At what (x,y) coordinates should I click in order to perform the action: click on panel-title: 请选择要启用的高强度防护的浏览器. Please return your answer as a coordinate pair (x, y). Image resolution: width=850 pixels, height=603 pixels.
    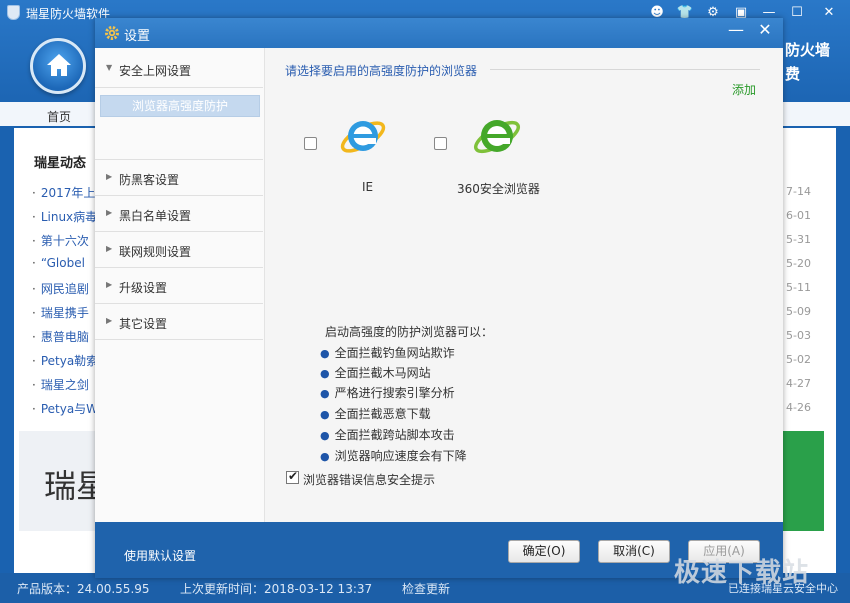
    Looking at the image, I should click on (381, 71).